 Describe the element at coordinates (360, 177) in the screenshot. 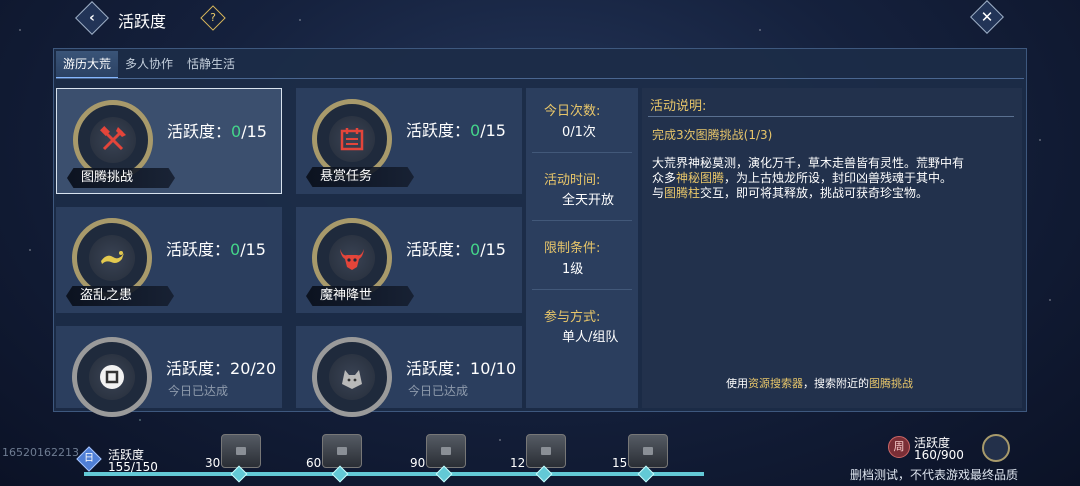

I see `activity-name: 悬赏任务` at that location.